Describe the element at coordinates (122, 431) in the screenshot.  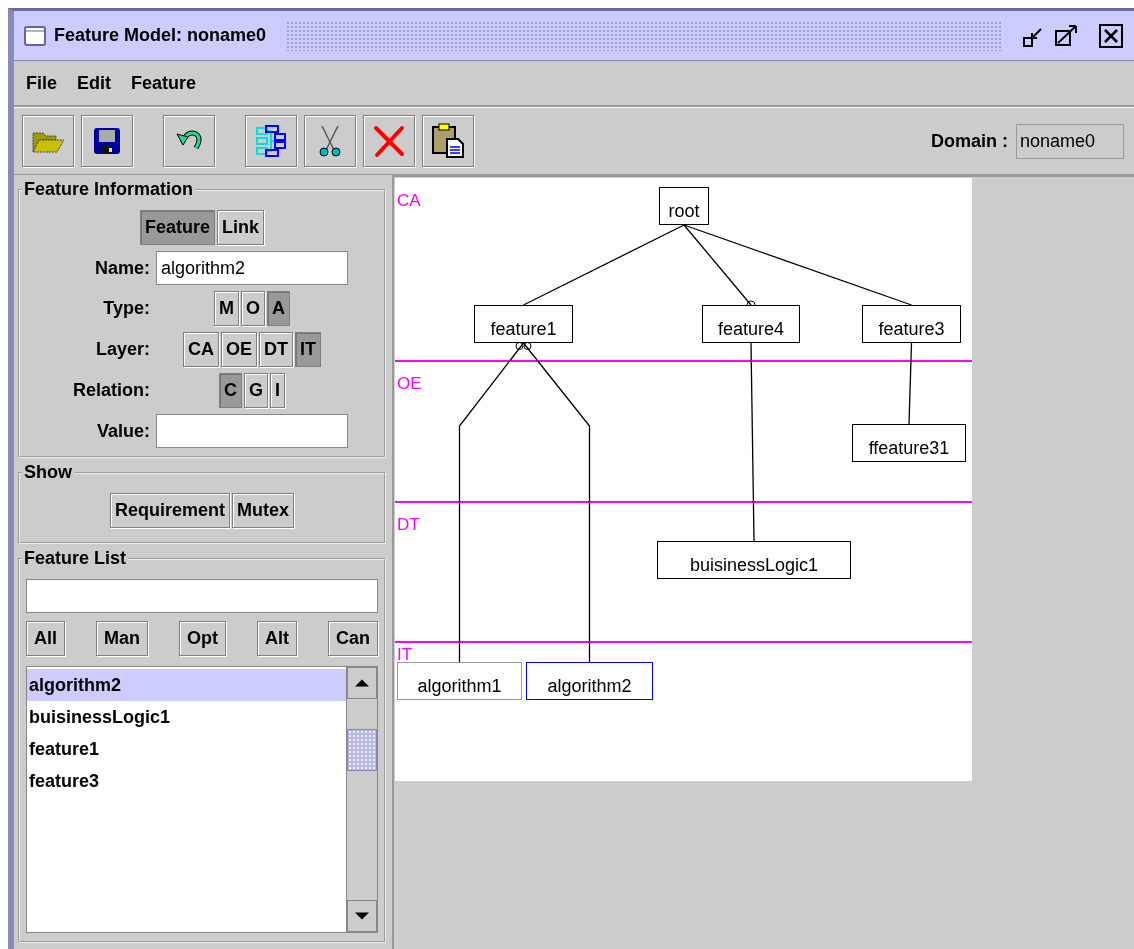
I see `field-label: Value:` at that location.